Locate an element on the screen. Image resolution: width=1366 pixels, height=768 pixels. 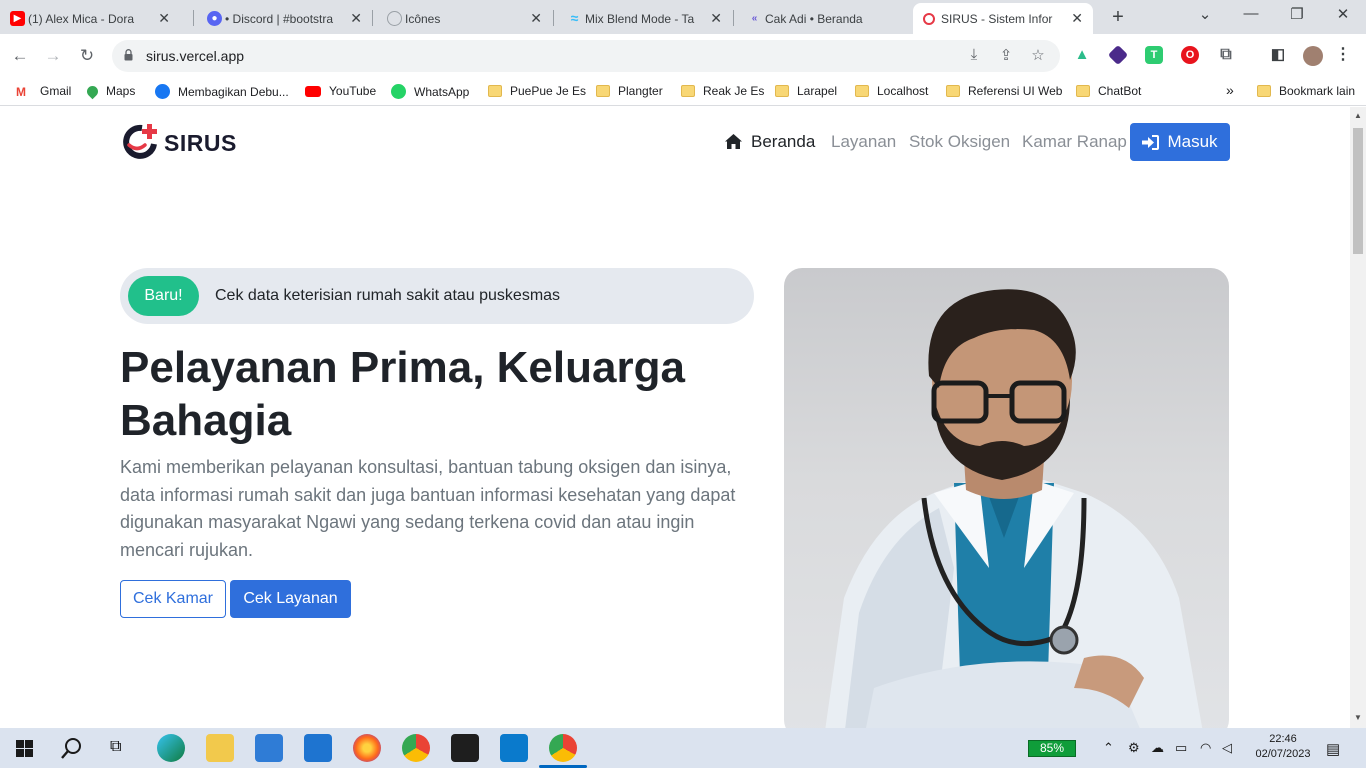
check-services-button: Cek Layanan is located at coordinates (290, 599).